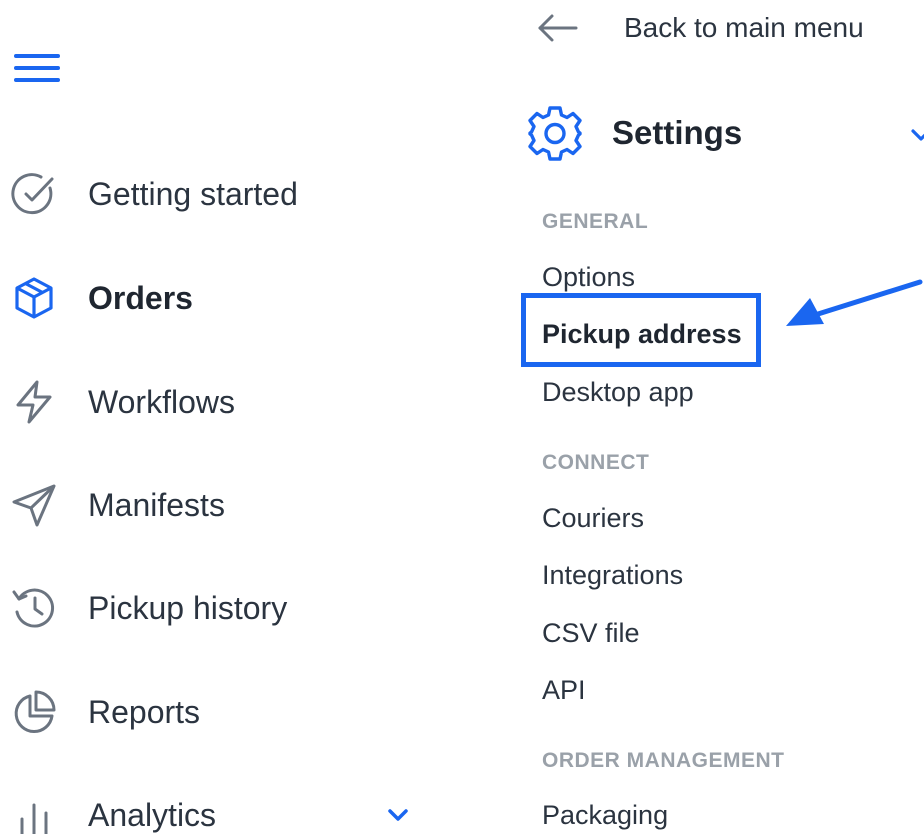 The height and width of the screenshot is (834, 924). What do you see at coordinates (37, 69) in the screenshot?
I see `hamburger-menu-icon` at bounding box center [37, 69].